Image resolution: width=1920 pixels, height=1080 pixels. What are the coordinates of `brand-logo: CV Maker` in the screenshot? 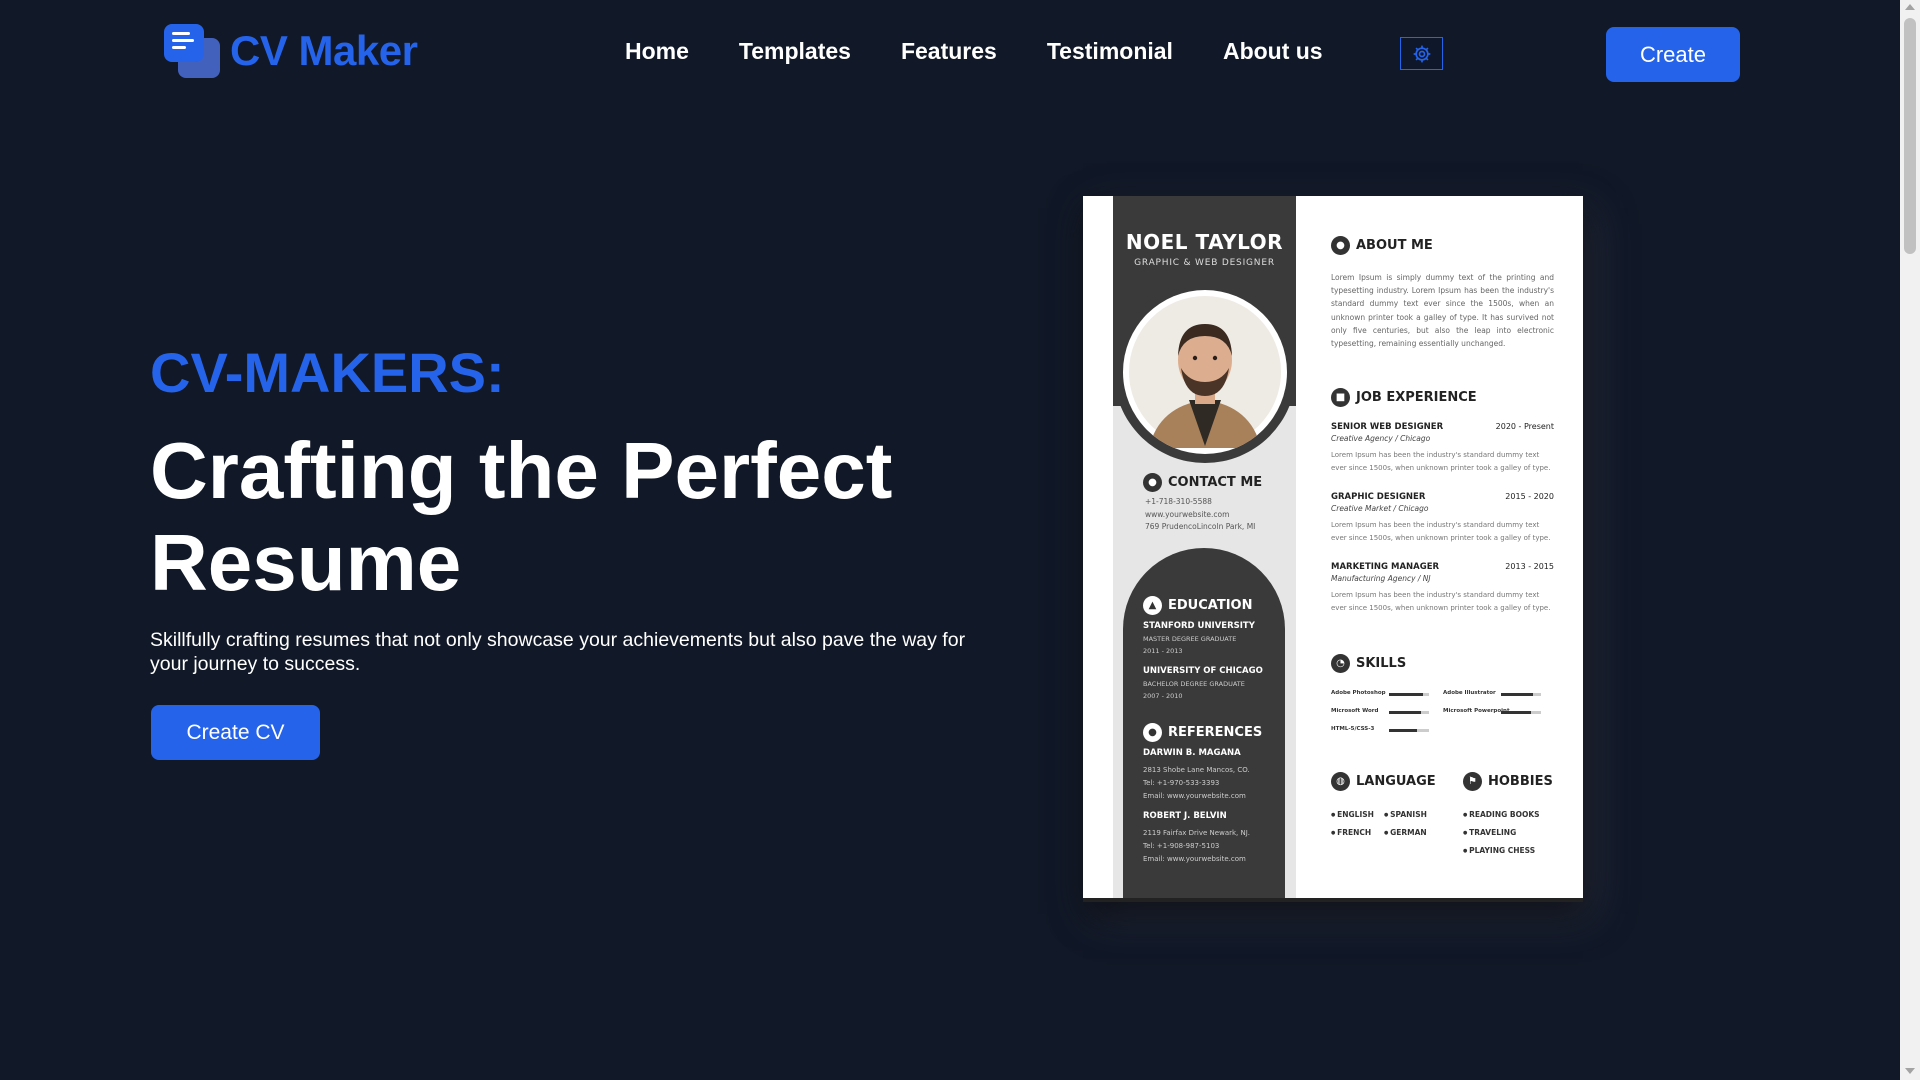 It's located at (291, 51).